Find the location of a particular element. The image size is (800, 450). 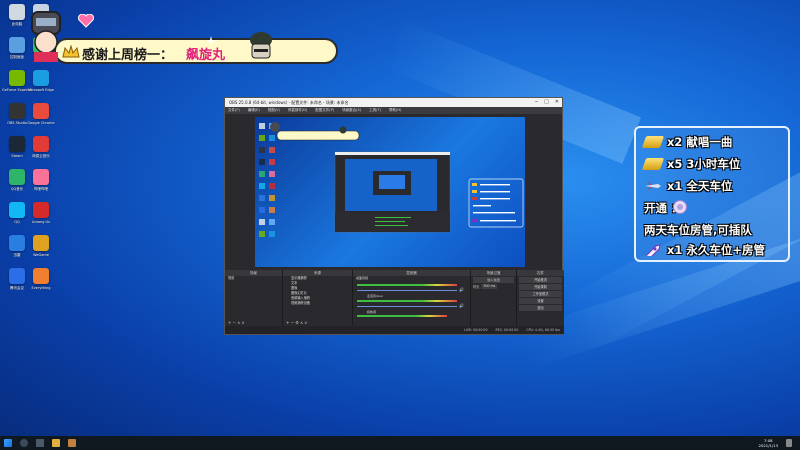

sparkle-icon is located at coordinates (211, 41).